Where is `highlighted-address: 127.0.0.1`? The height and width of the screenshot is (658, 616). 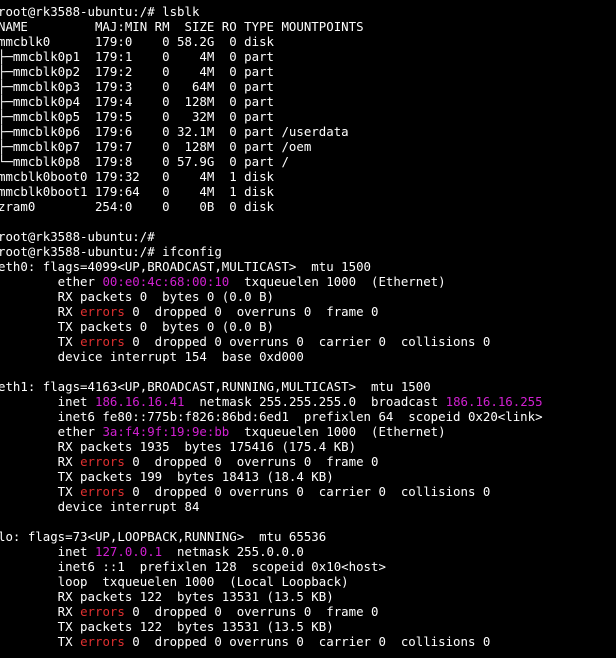 highlighted-address: 127.0.0.1 is located at coordinates (128, 551).